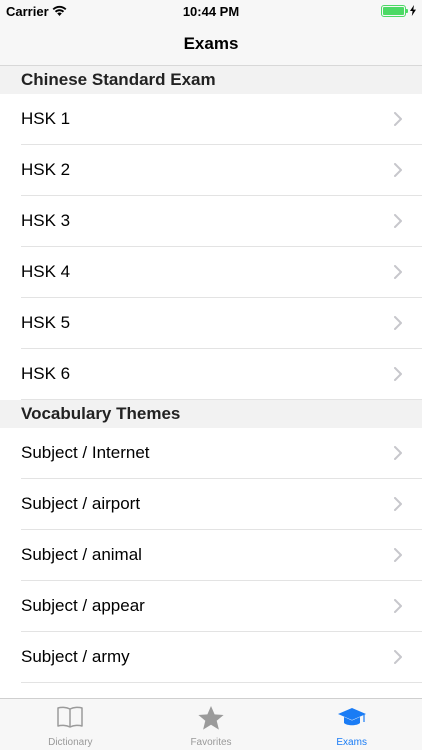  What do you see at coordinates (70, 742) in the screenshot?
I see `tab-label: Dictionary` at bounding box center [70, 742].